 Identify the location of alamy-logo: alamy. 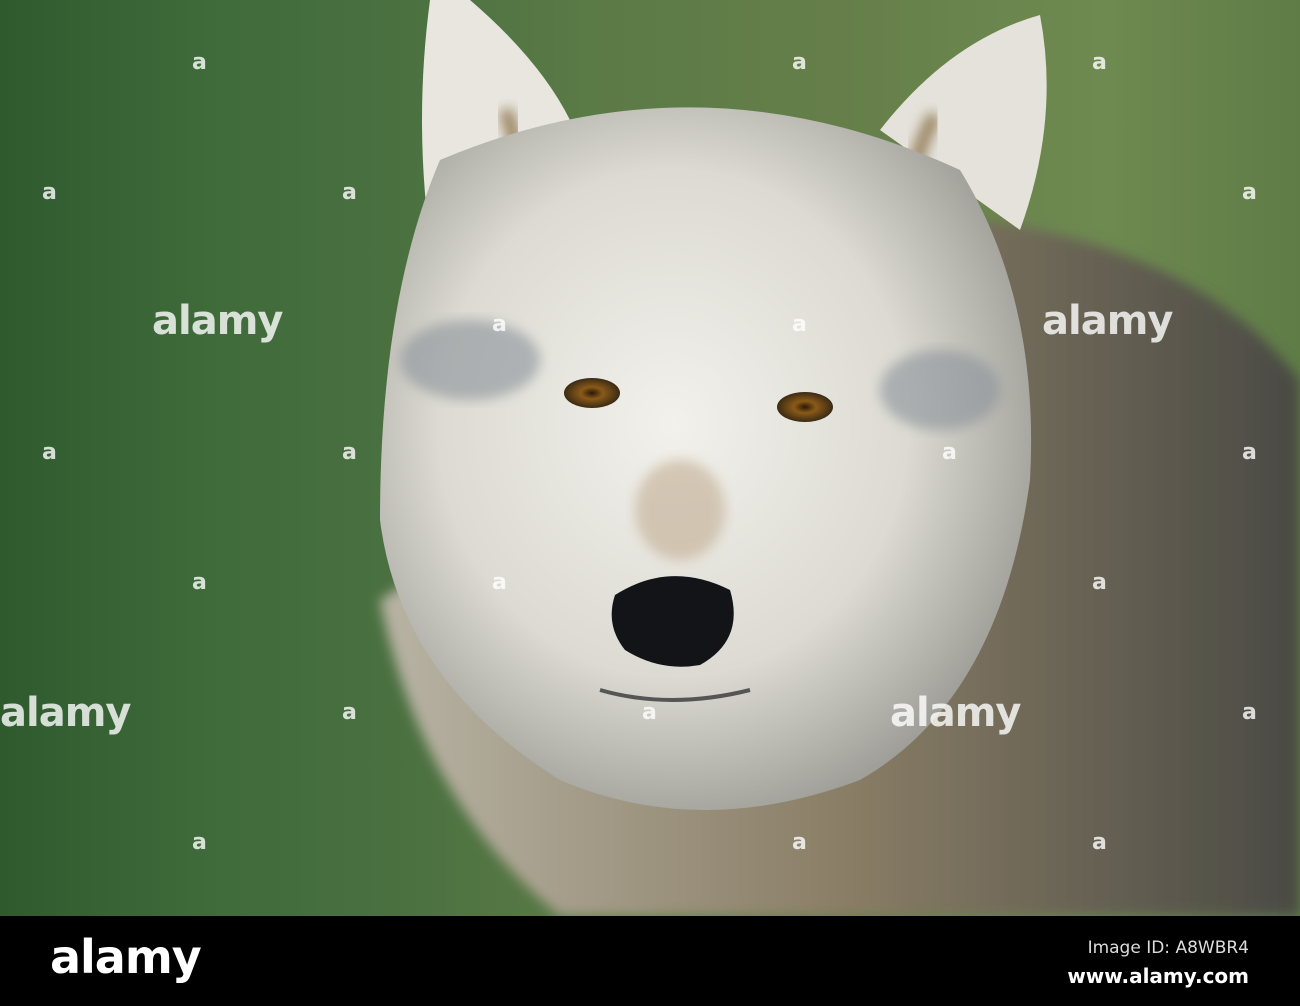
(126, 957).